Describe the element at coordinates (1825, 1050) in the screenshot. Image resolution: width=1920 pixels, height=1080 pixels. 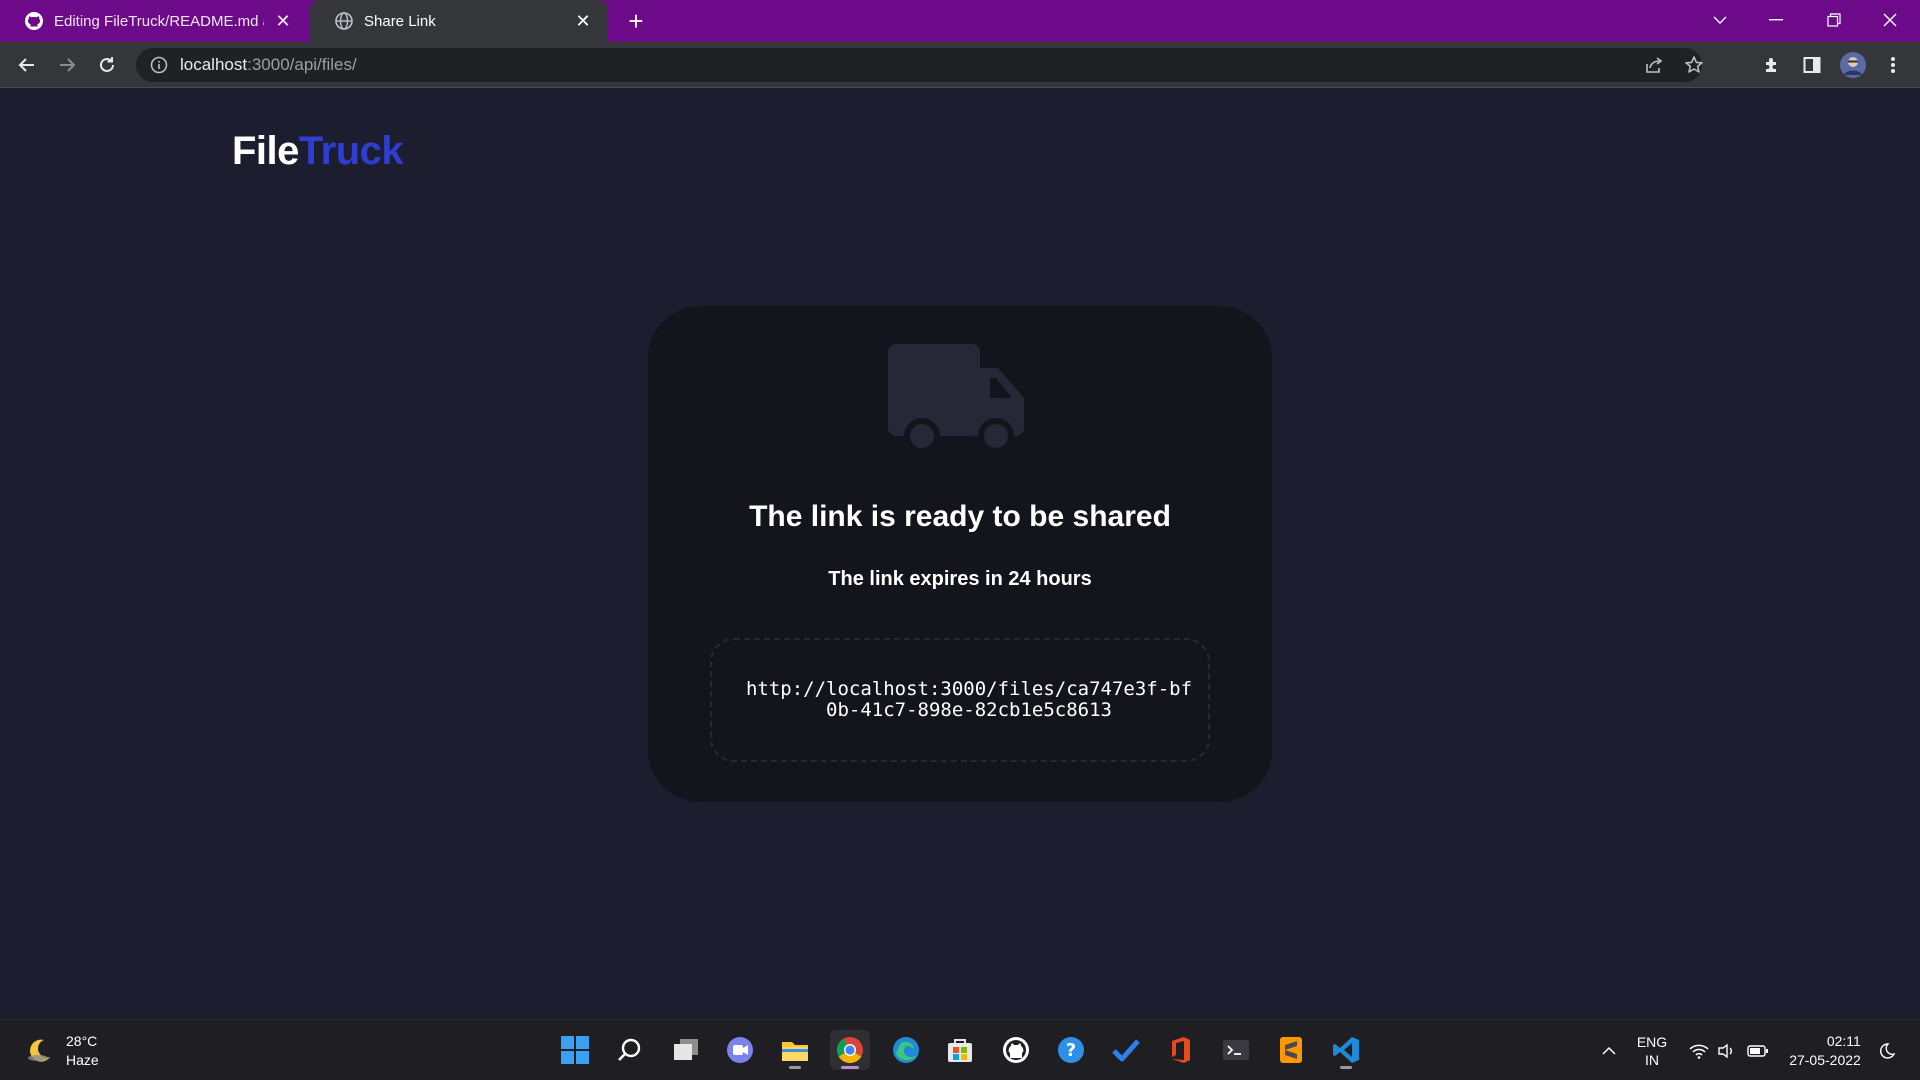
I see `clock: 02:11 27-05-2022` at that location.